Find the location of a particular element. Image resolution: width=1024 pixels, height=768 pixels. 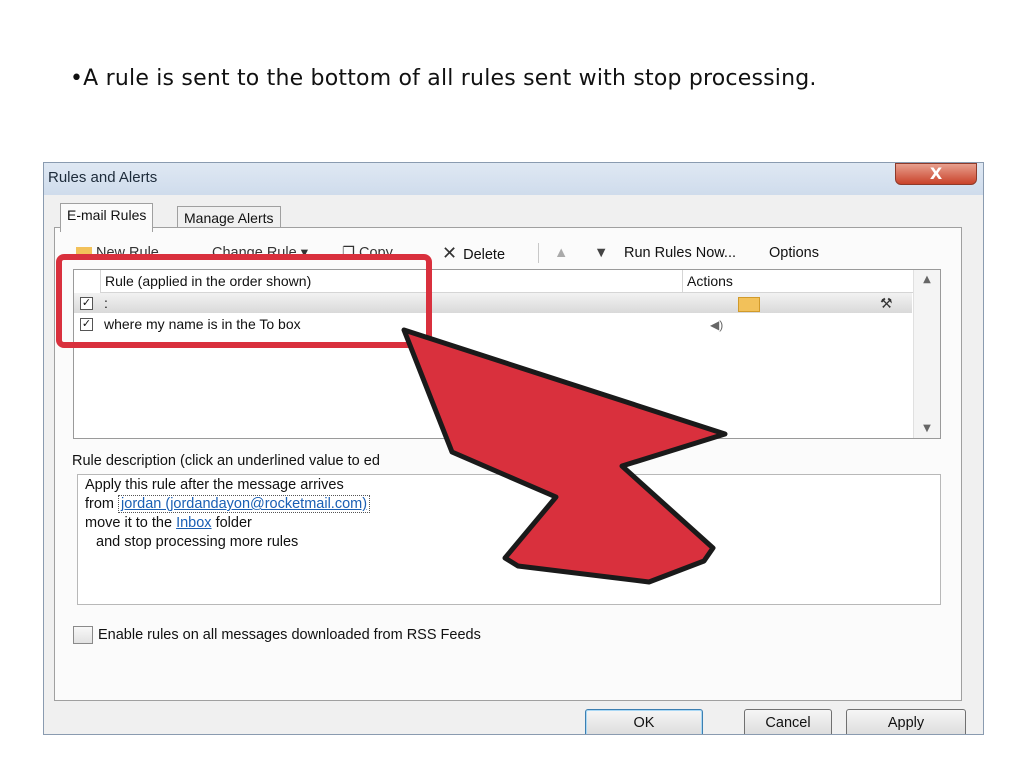

apply-button: Apply is located at coordinates (906, 721).